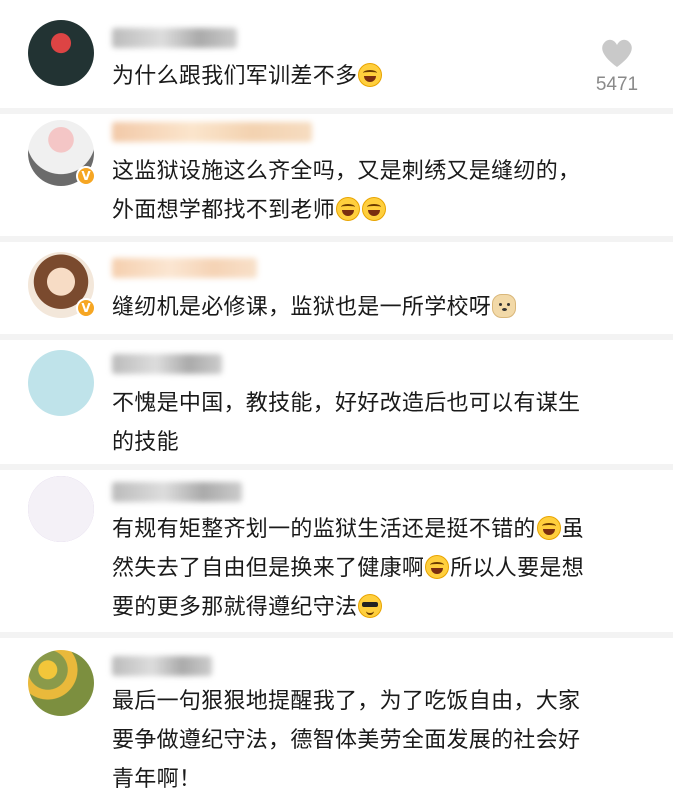 Image resolution: width=673 pixels, height=808 pixels. I want to click on like-count: 5471, so click(617, 84).